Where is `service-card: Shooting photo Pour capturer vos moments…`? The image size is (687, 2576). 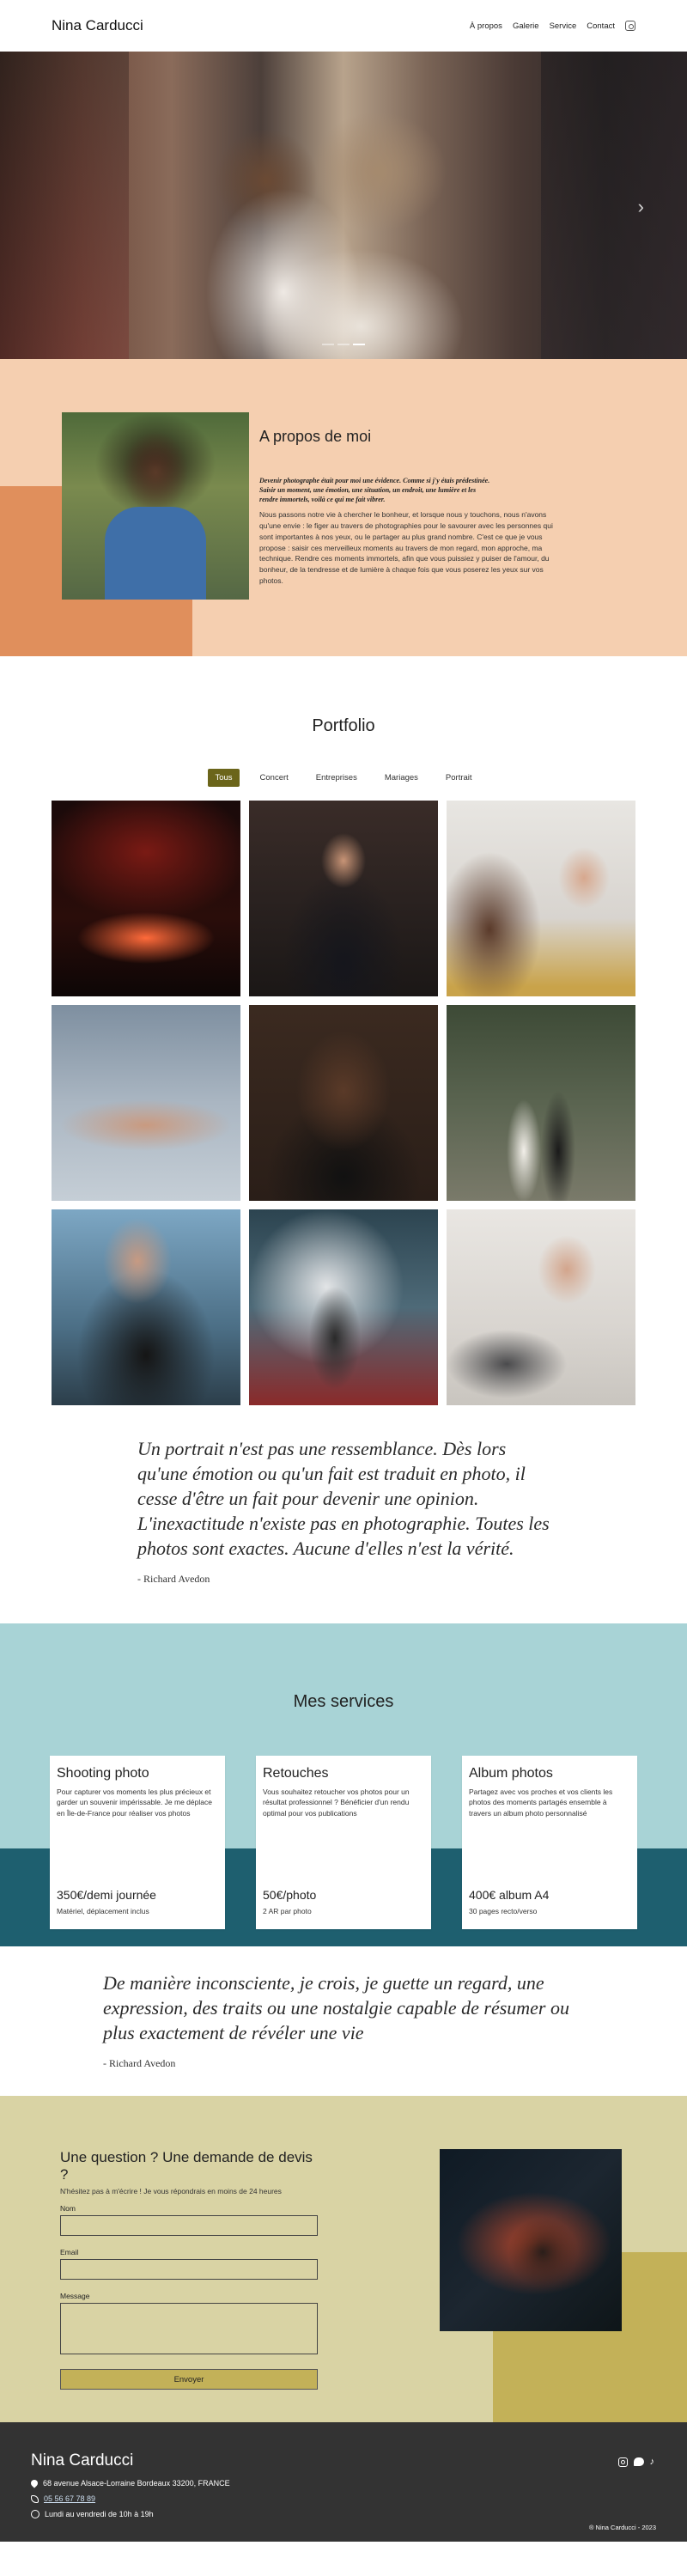 service-card: Shooting photo Pour capturer vos moments… is located at coordinates (137, 1843).